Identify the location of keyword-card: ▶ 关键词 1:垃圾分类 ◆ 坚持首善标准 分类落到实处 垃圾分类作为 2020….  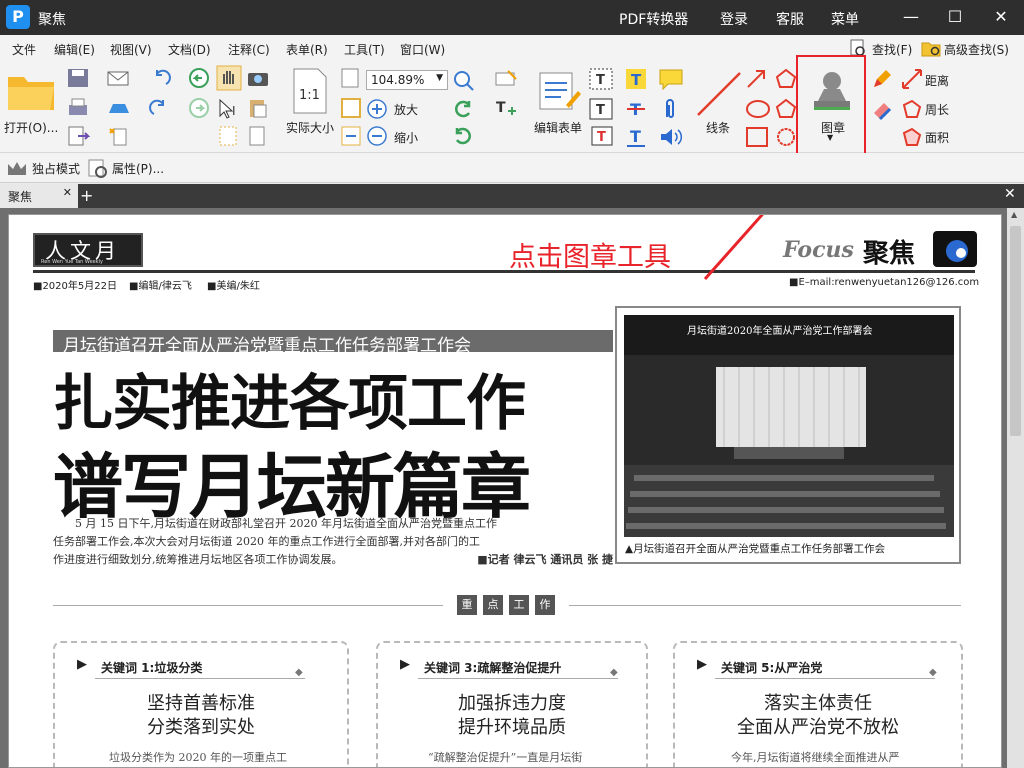
(201, 704).